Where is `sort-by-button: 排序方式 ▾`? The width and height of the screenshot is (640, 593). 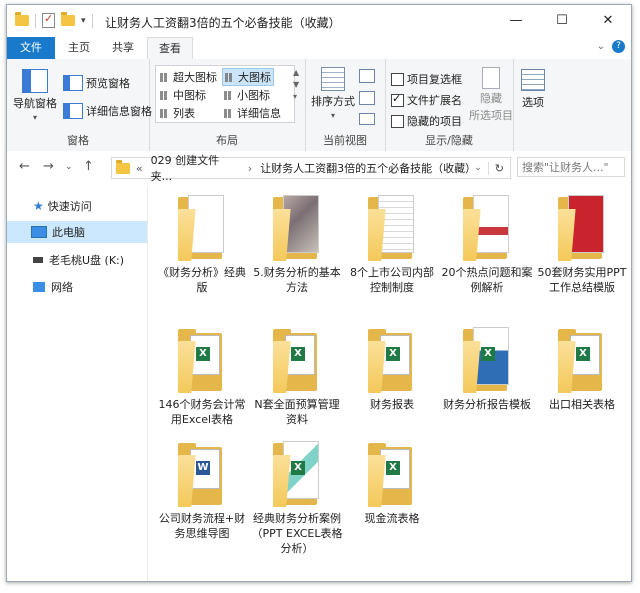
sort-by-button: 排序方式 ▾ is located at coordinates (333, 93).